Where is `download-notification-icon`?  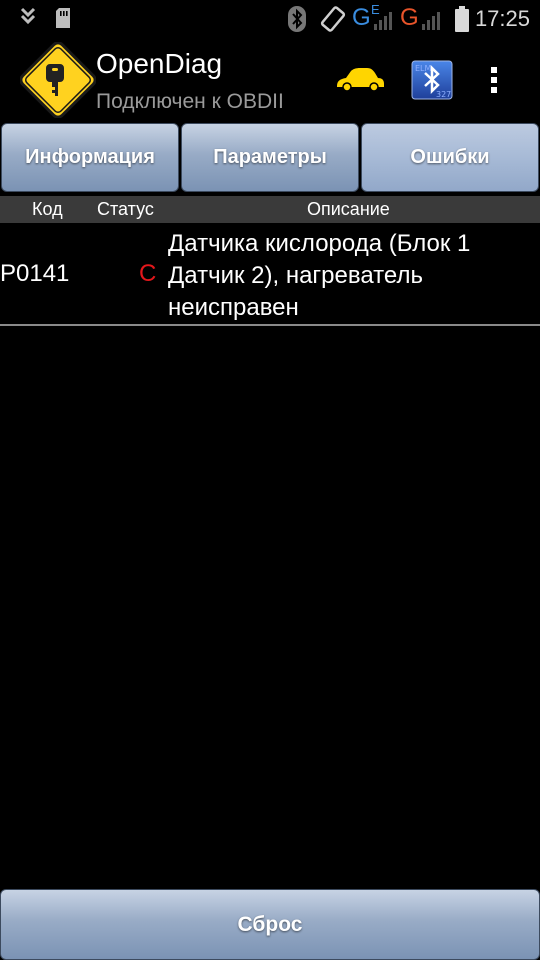
download-notification-icon is located at coordinates (28, 16).